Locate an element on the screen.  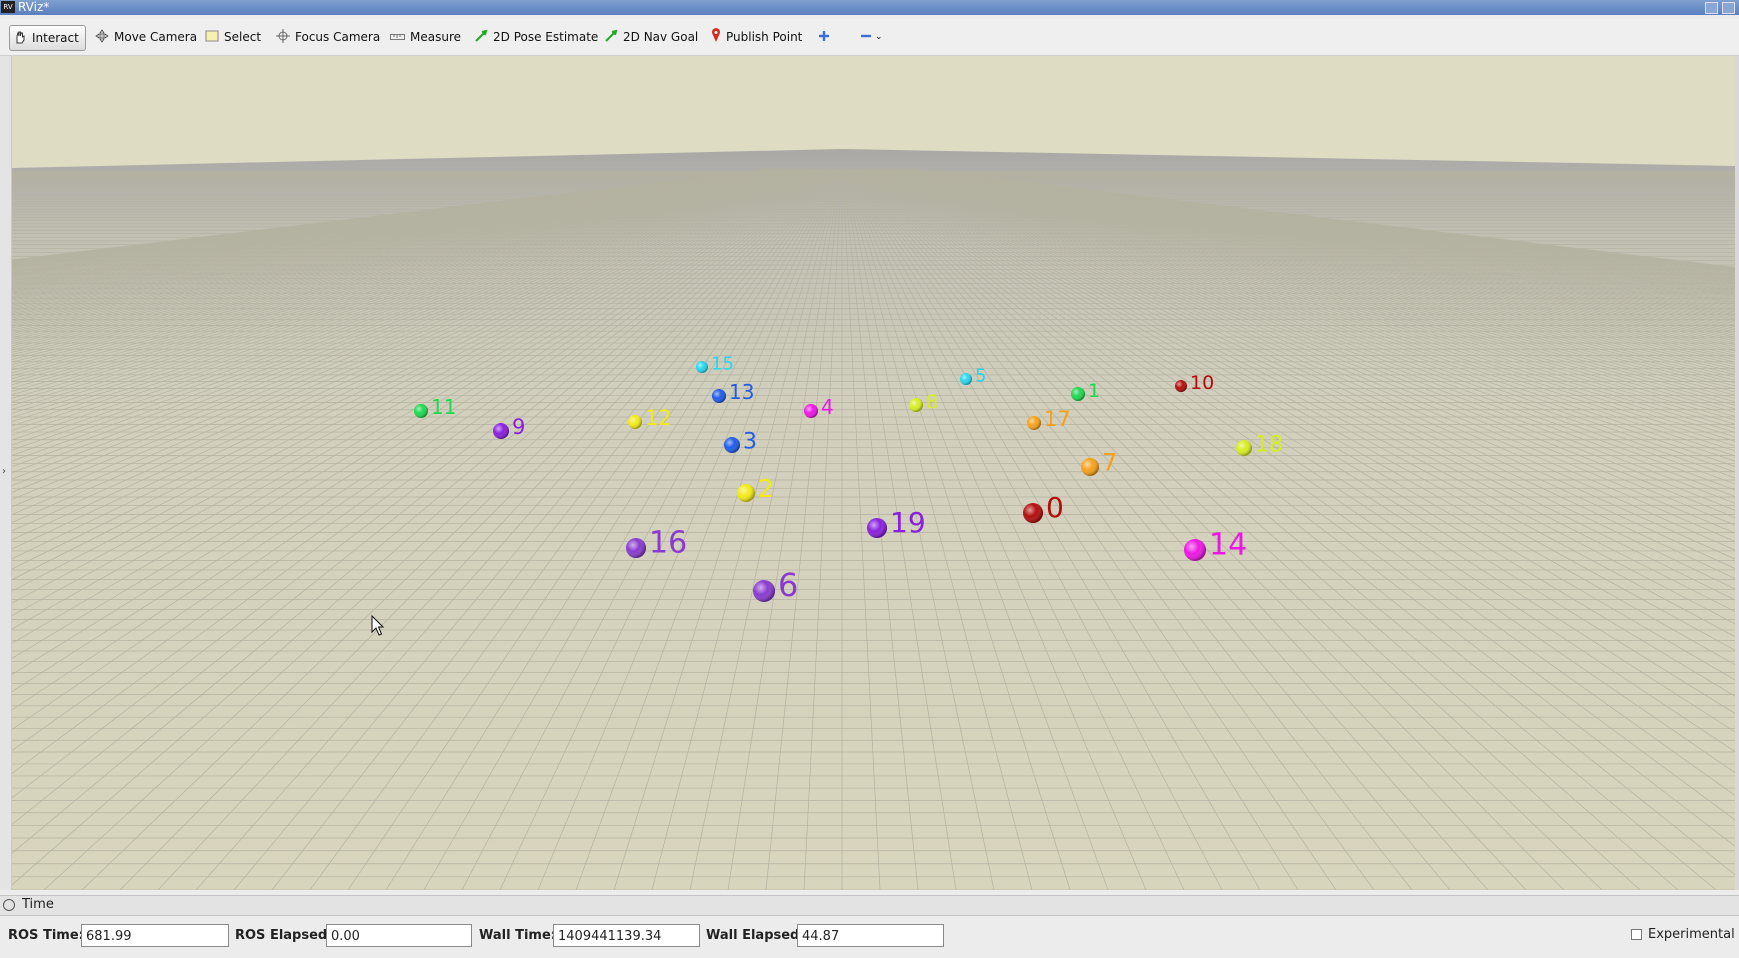
wall-time-field: 1409441139.34 is located at coordinates (626, 935).